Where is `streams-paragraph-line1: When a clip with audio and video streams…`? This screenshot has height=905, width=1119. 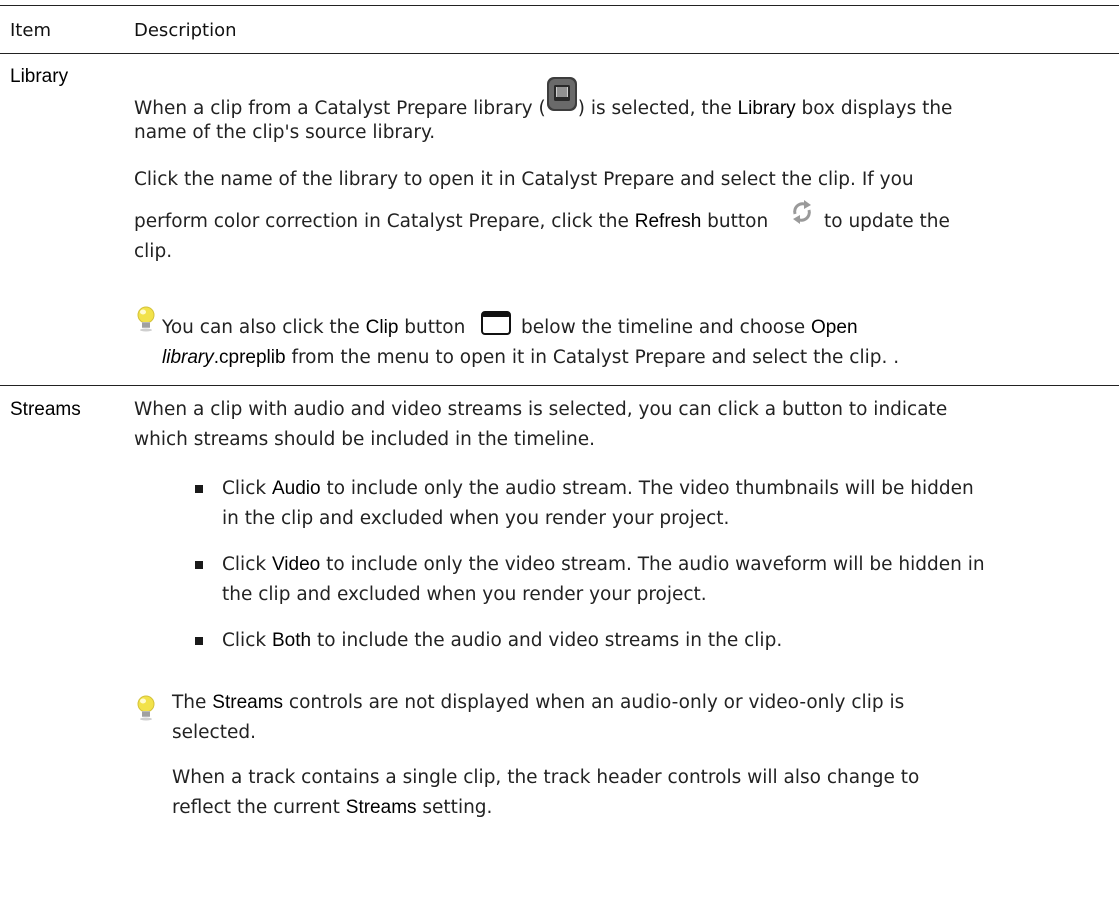
streams-paragraph-line1: When a clip with audio and video streams… is located at coordinates (541, 409).